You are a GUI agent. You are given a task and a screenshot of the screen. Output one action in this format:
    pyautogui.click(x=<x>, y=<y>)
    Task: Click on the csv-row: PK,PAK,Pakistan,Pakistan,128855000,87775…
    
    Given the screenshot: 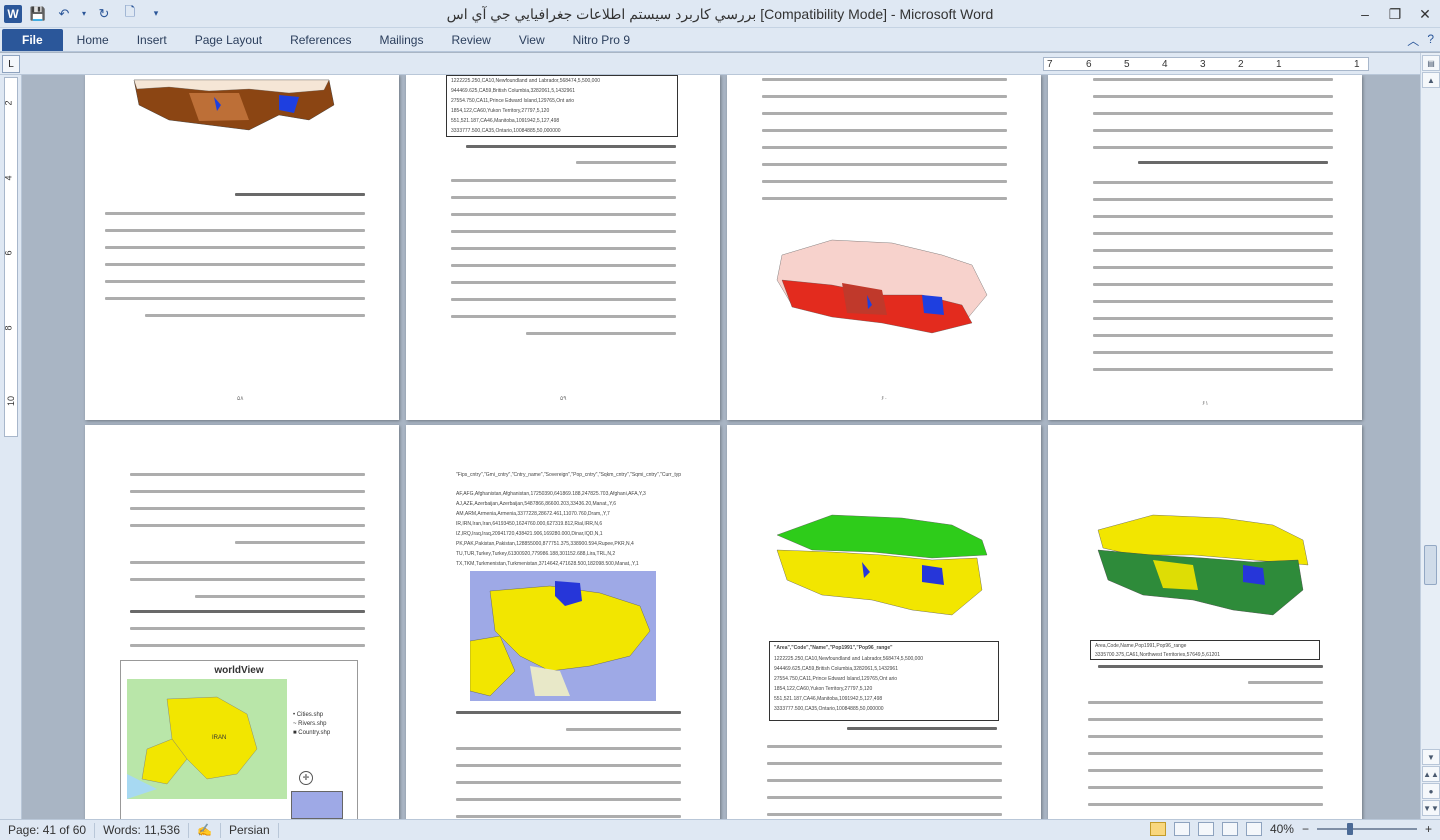 What is the action you would take?
    pyautogui.click(x=545, y=544)
    